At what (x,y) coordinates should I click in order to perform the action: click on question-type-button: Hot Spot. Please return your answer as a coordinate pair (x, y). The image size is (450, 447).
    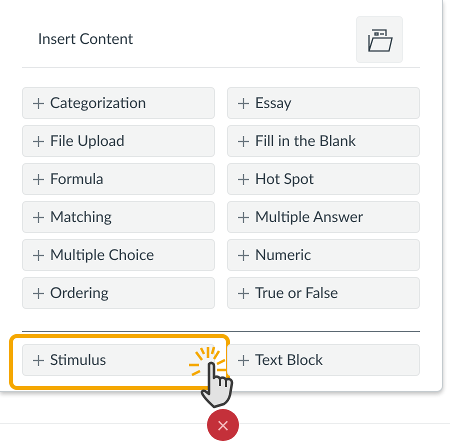
    Looking at the image, I should click on (323, 179).